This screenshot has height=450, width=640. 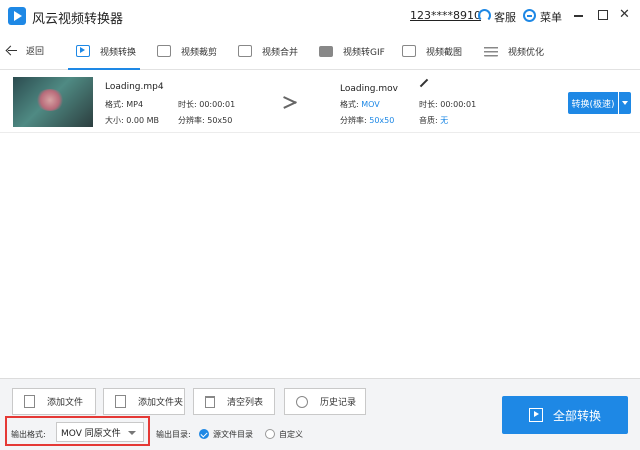 What do you see at coordinates (491, 51) in the screenshot?
I see `equalizer-icon` at bounding box center [491, 51].